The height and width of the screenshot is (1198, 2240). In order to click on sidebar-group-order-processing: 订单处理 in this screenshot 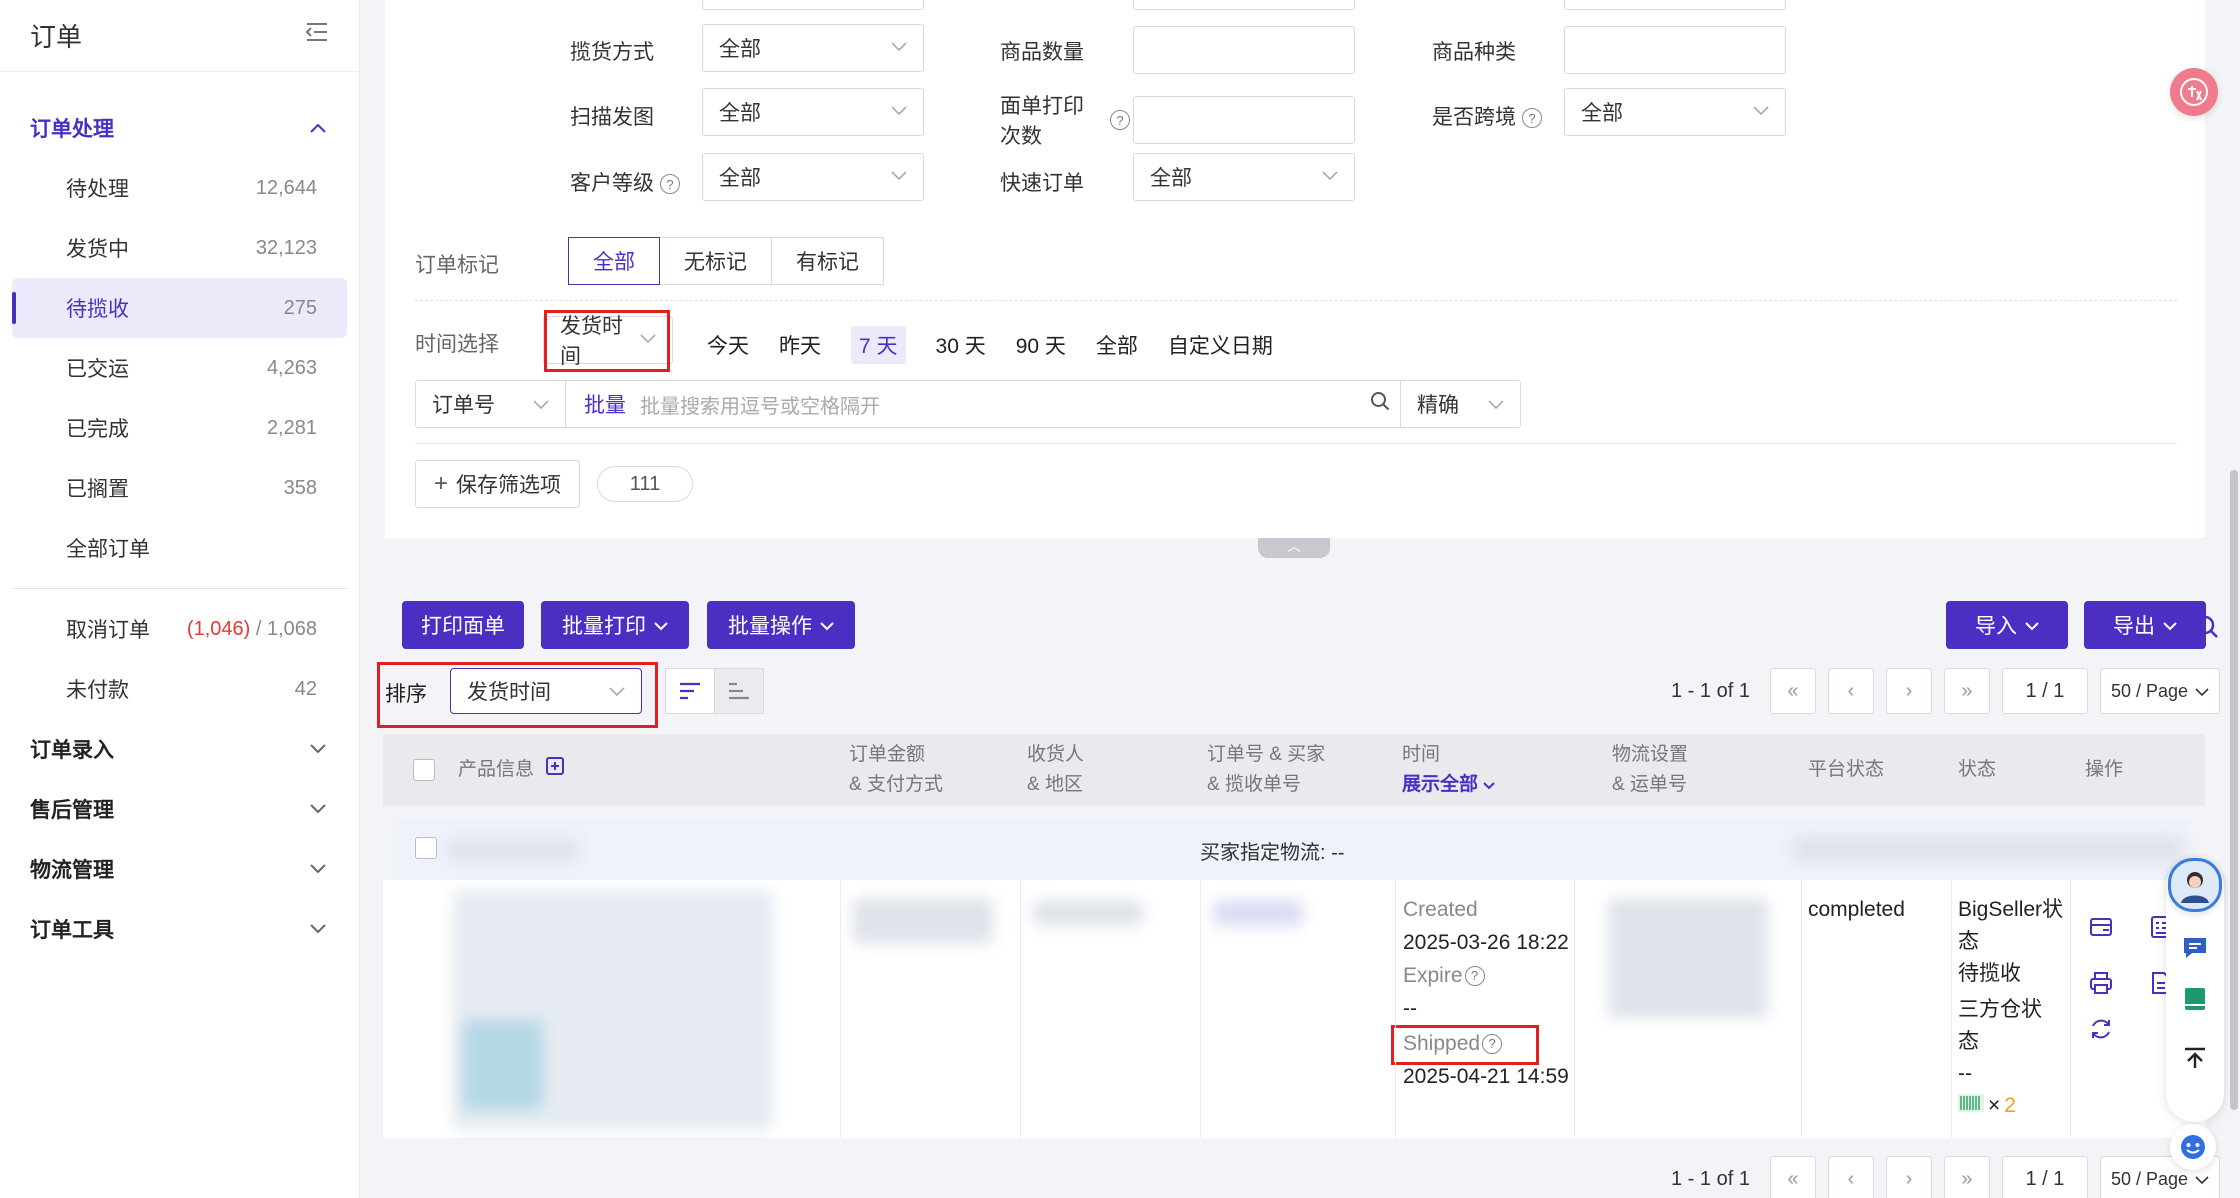, I will do `click(179, 128)`.